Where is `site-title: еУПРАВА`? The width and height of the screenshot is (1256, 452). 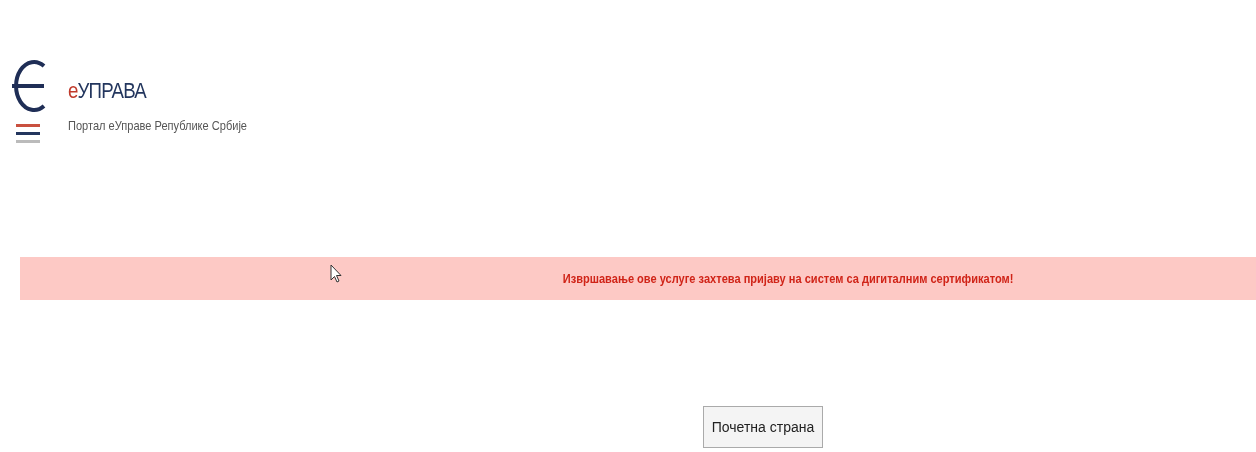 site-title: еУПРАВА is located at coordinates (108, 91).